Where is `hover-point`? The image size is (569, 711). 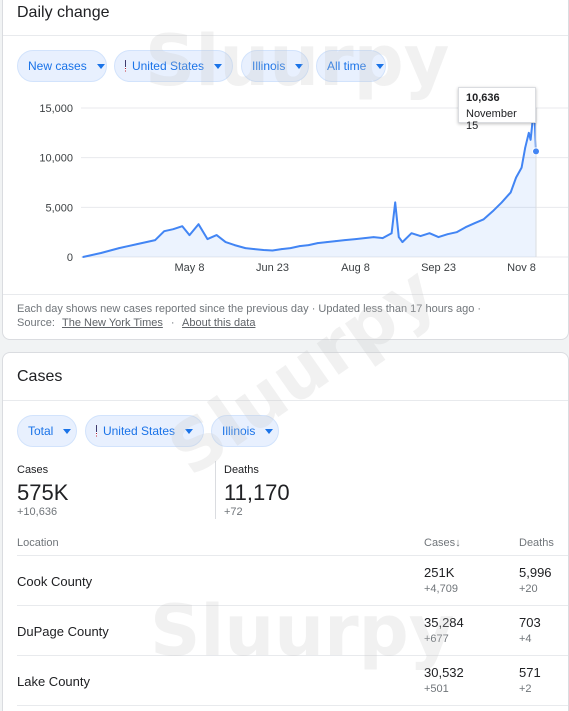 hover-point is located at coordinates (536, 151).